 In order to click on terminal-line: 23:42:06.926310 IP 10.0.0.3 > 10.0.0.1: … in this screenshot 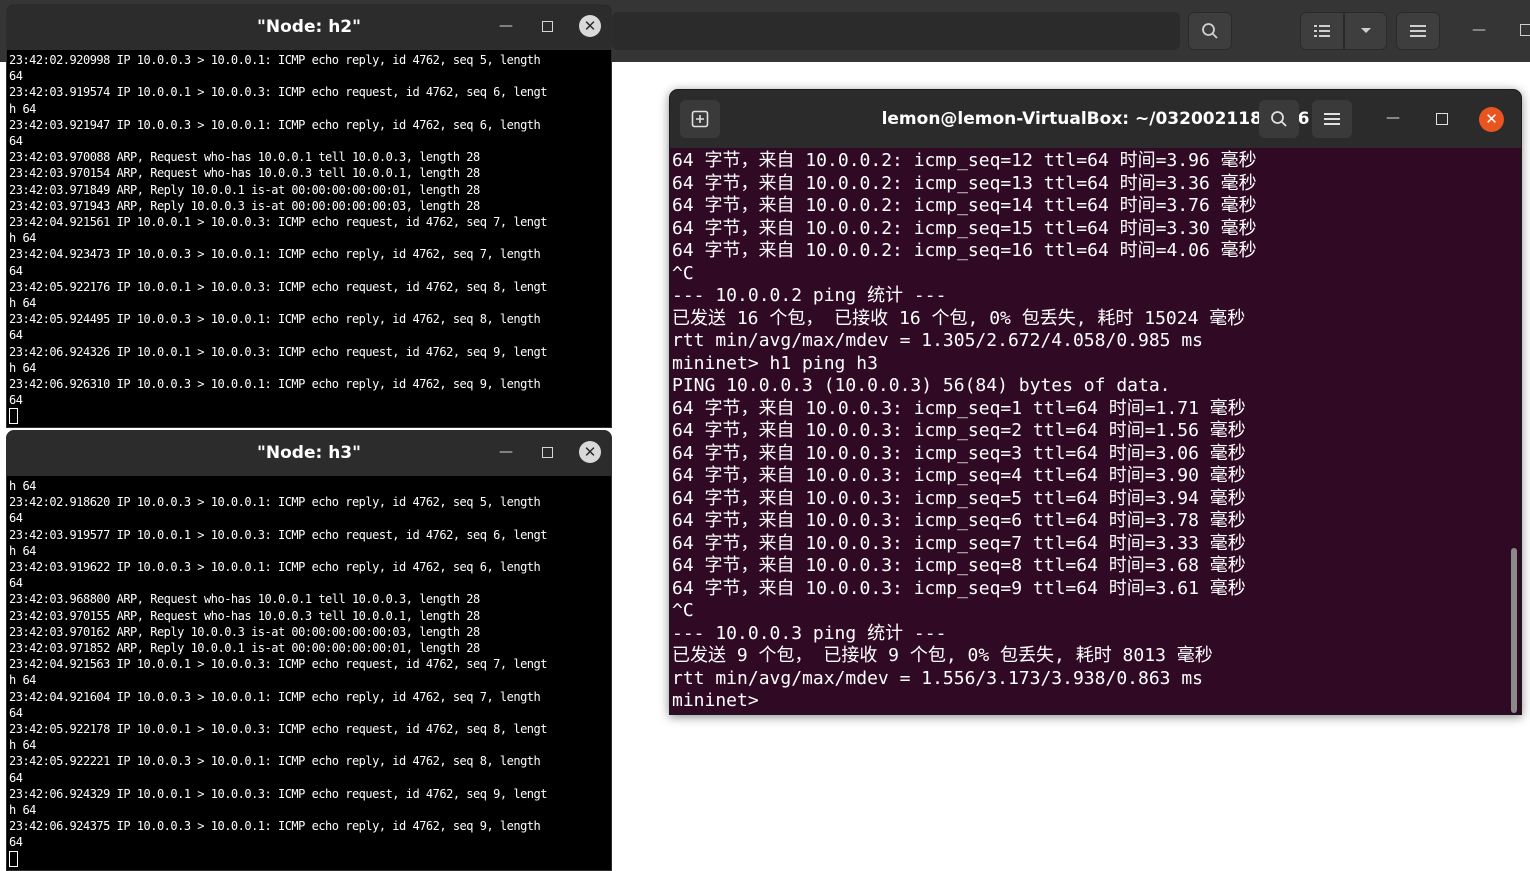, I will do `click(275, 384)`.